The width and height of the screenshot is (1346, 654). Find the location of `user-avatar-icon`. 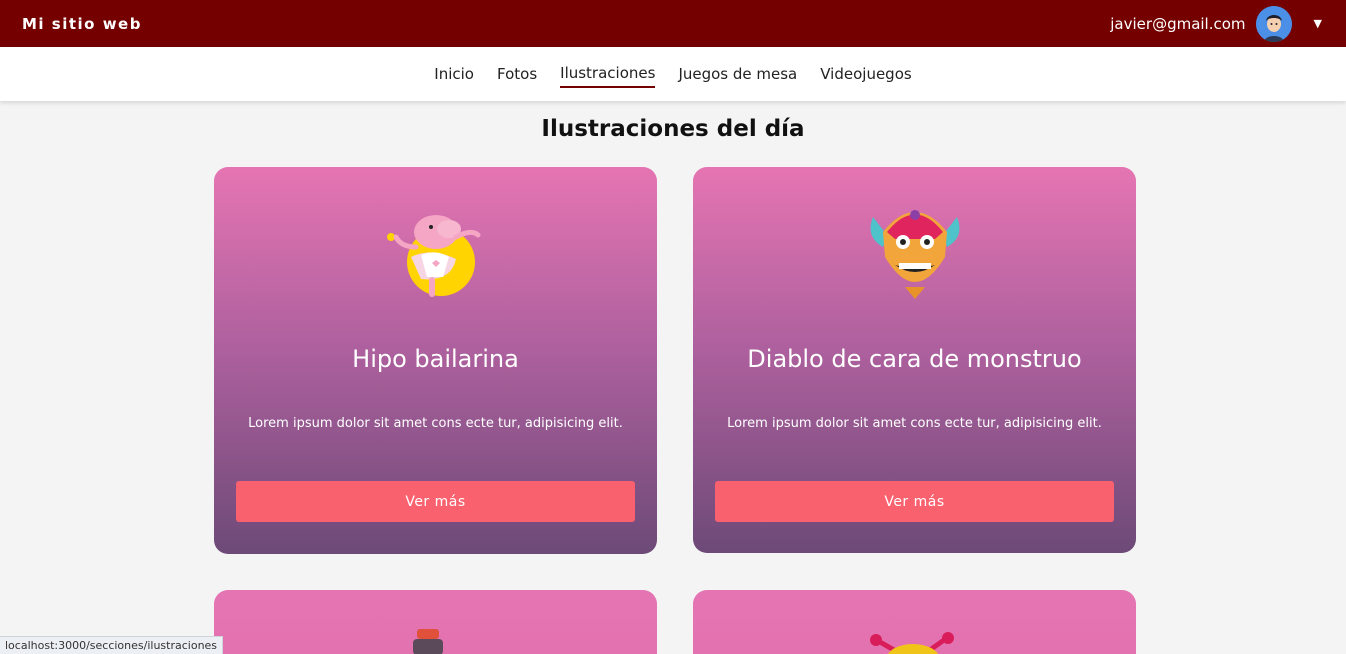

user-avatar-icon is located at coordinates (1273, 23).